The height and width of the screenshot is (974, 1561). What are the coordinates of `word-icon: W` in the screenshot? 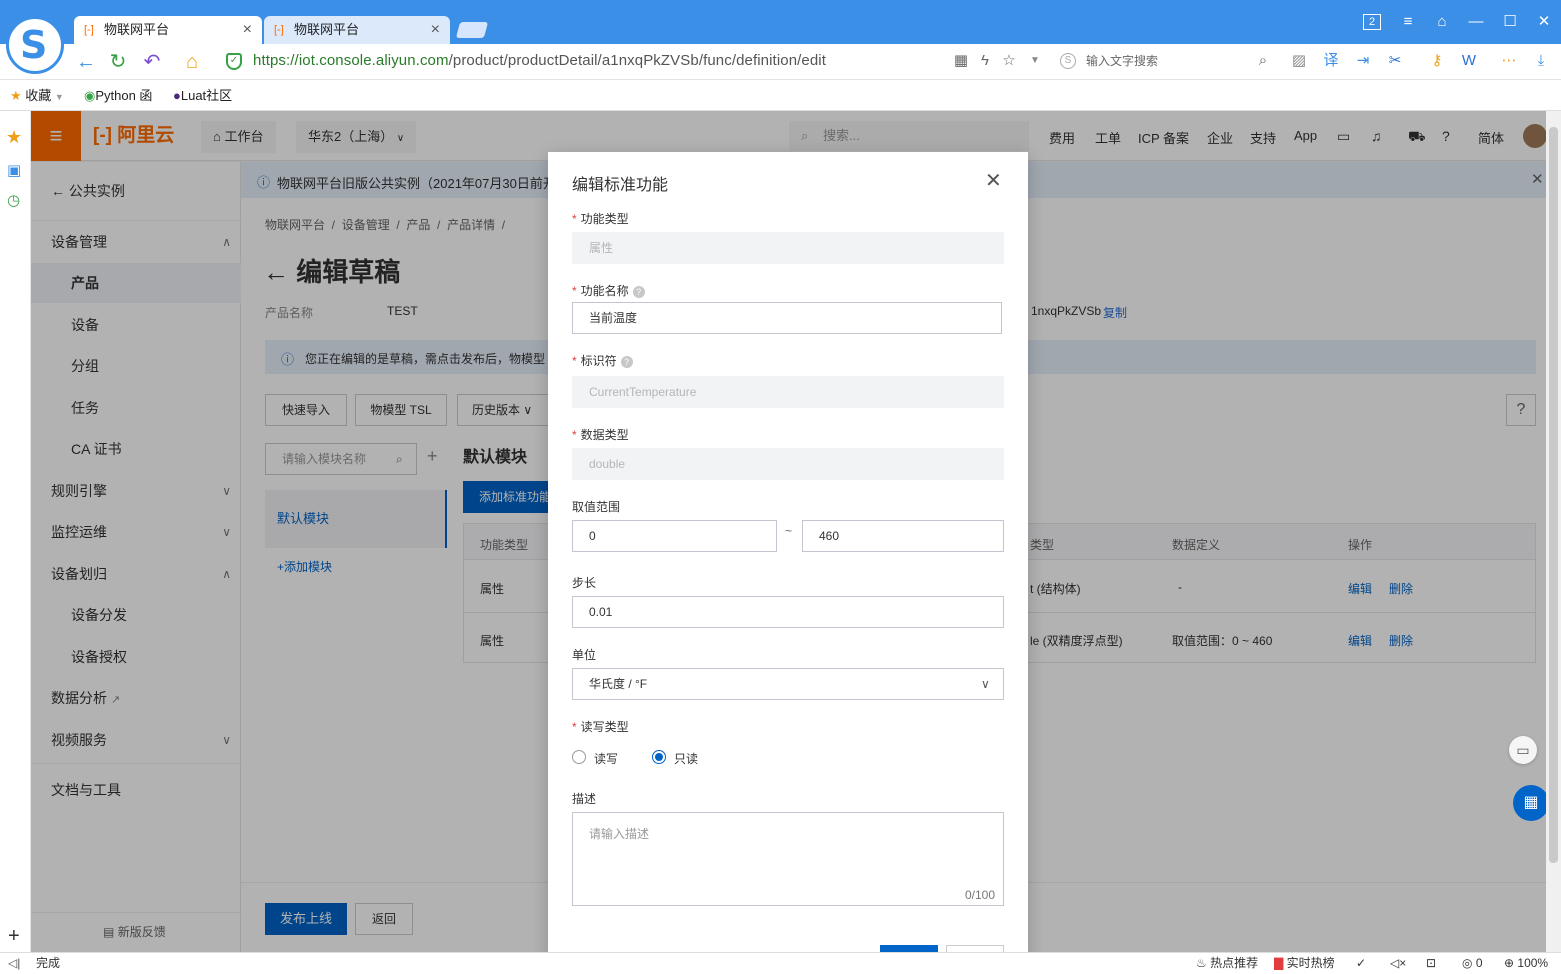 It's located at (1469, 61).